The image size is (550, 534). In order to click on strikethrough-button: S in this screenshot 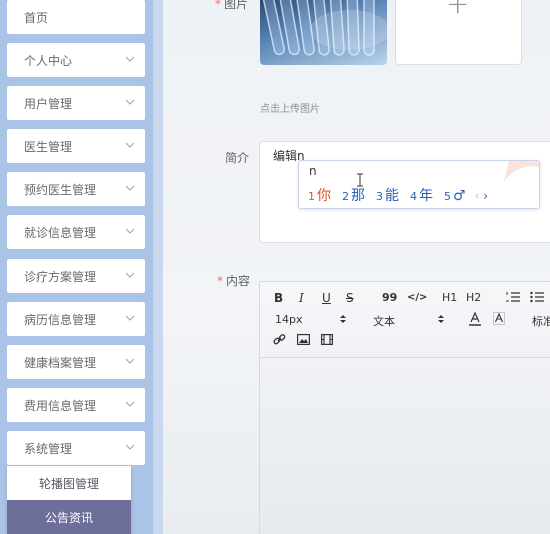, I will do `click(350, 298)`.